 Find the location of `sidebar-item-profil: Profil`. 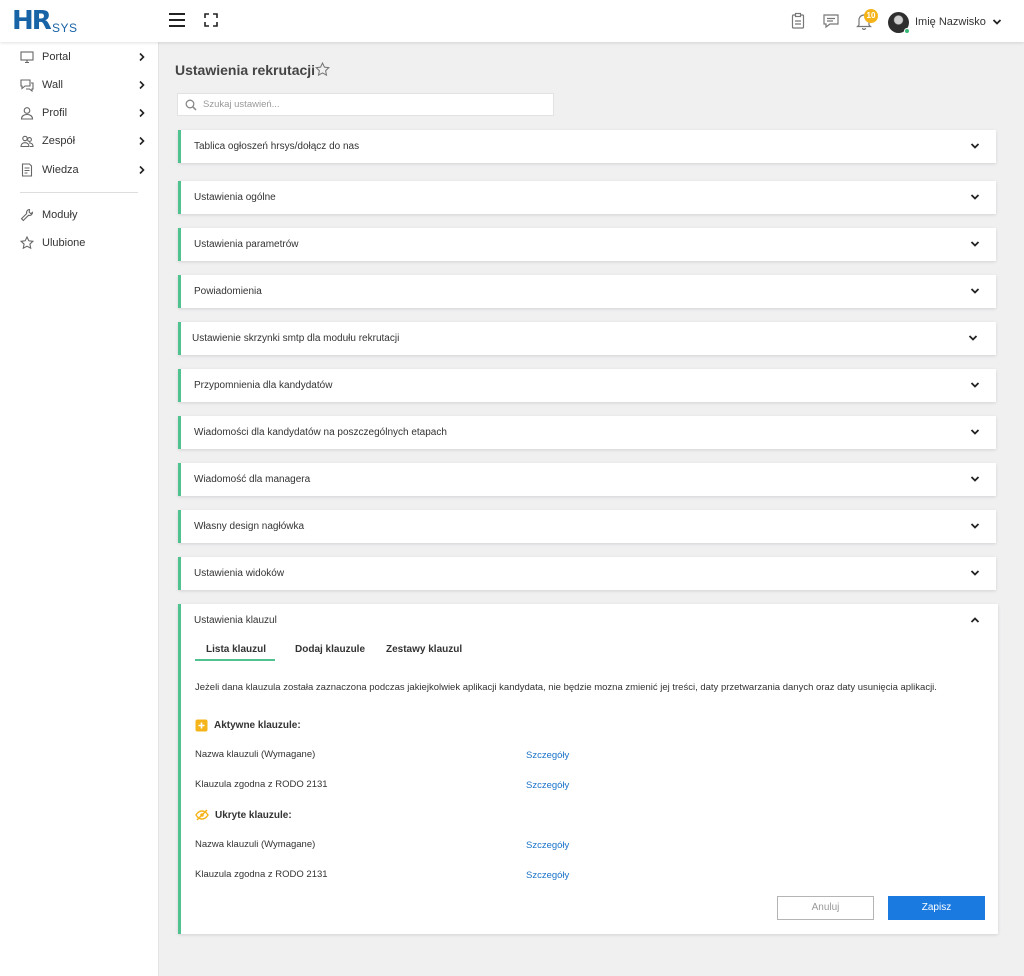

sidebar-item-profil: Profil is located at coordinates (79, 113).